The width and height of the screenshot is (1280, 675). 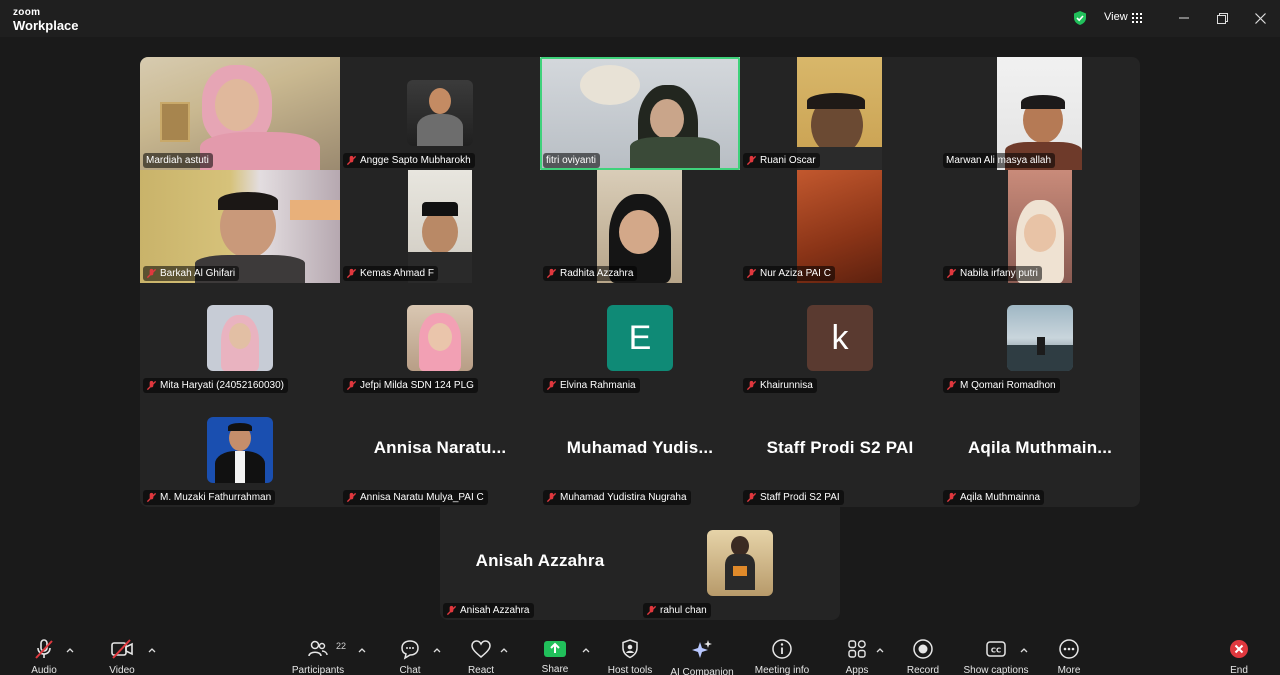 What do you see at coordinates (1137, 18) in the screenshot?
I see `grid-view-icon` at bounding box center [1137, 18].